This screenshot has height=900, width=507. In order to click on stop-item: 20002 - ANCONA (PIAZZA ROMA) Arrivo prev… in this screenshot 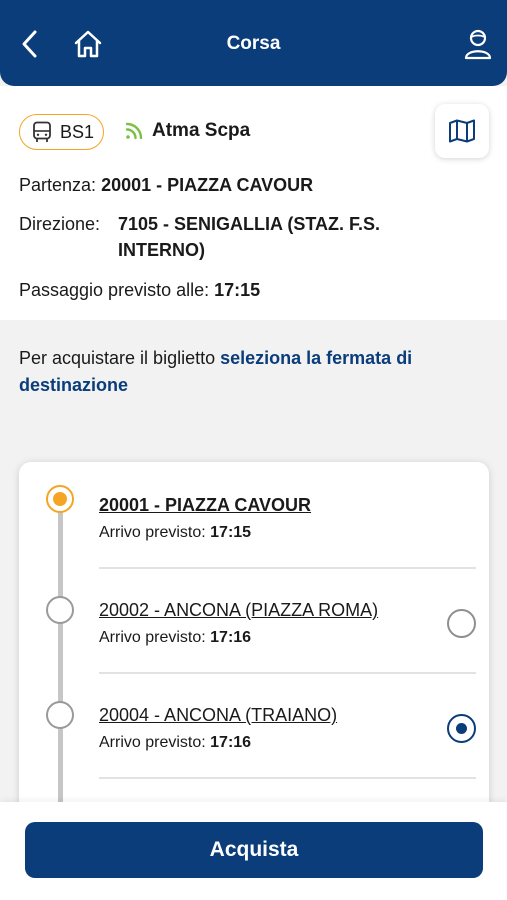, I will do `click(254, 620)`.